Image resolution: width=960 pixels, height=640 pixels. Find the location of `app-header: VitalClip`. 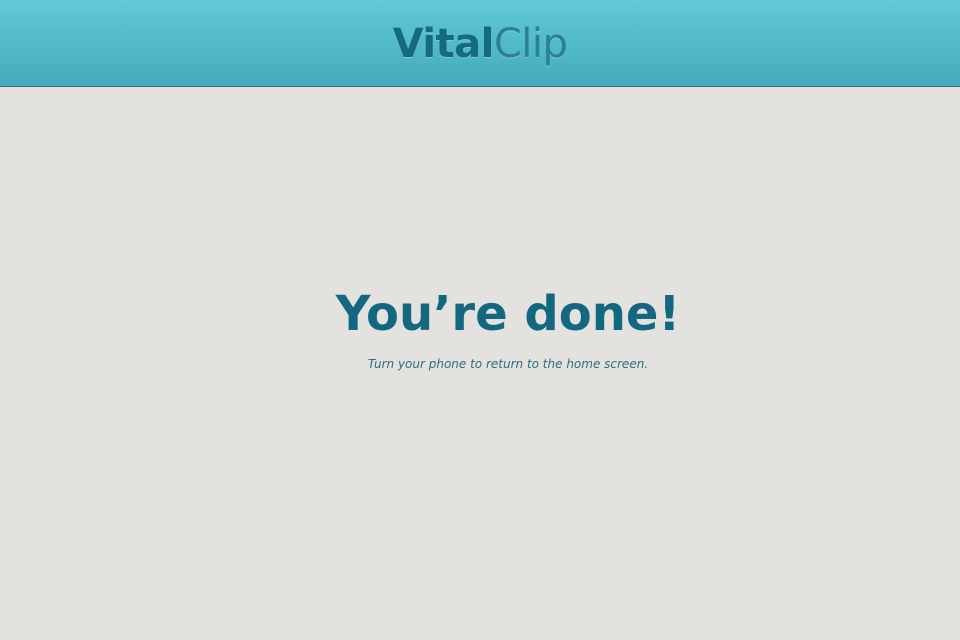

app-header: VitalClip is located at coordinates (480, 43).